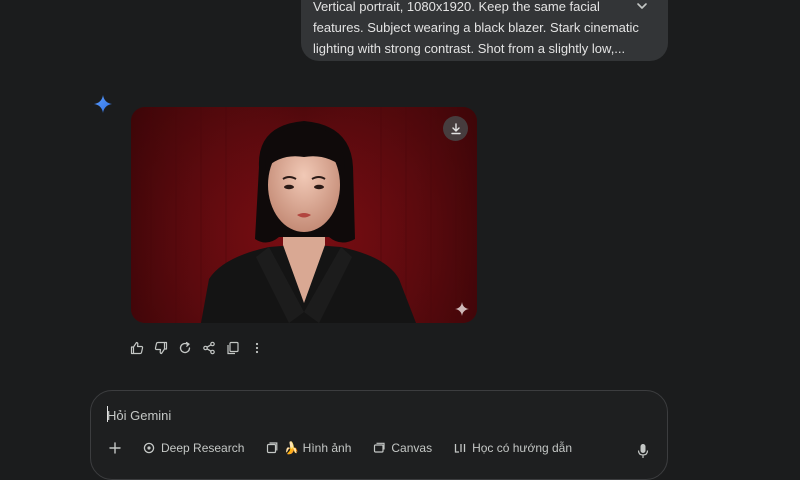 This screenshot has height=480, width=800. What do you see at coordinates (412, 448) in the screenshot?
I see `canvas-label: Canvas` at bounding box center [412, 448].